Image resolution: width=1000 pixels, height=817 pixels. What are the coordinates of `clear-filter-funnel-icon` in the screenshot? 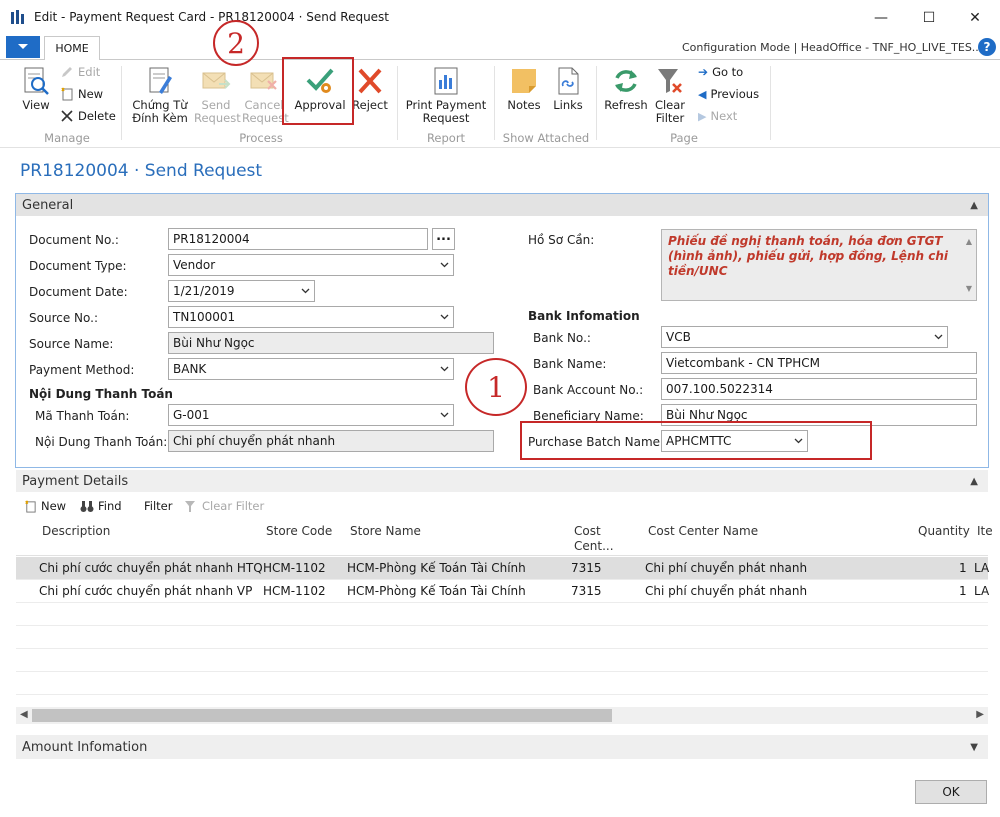 It's located at (670, 81).